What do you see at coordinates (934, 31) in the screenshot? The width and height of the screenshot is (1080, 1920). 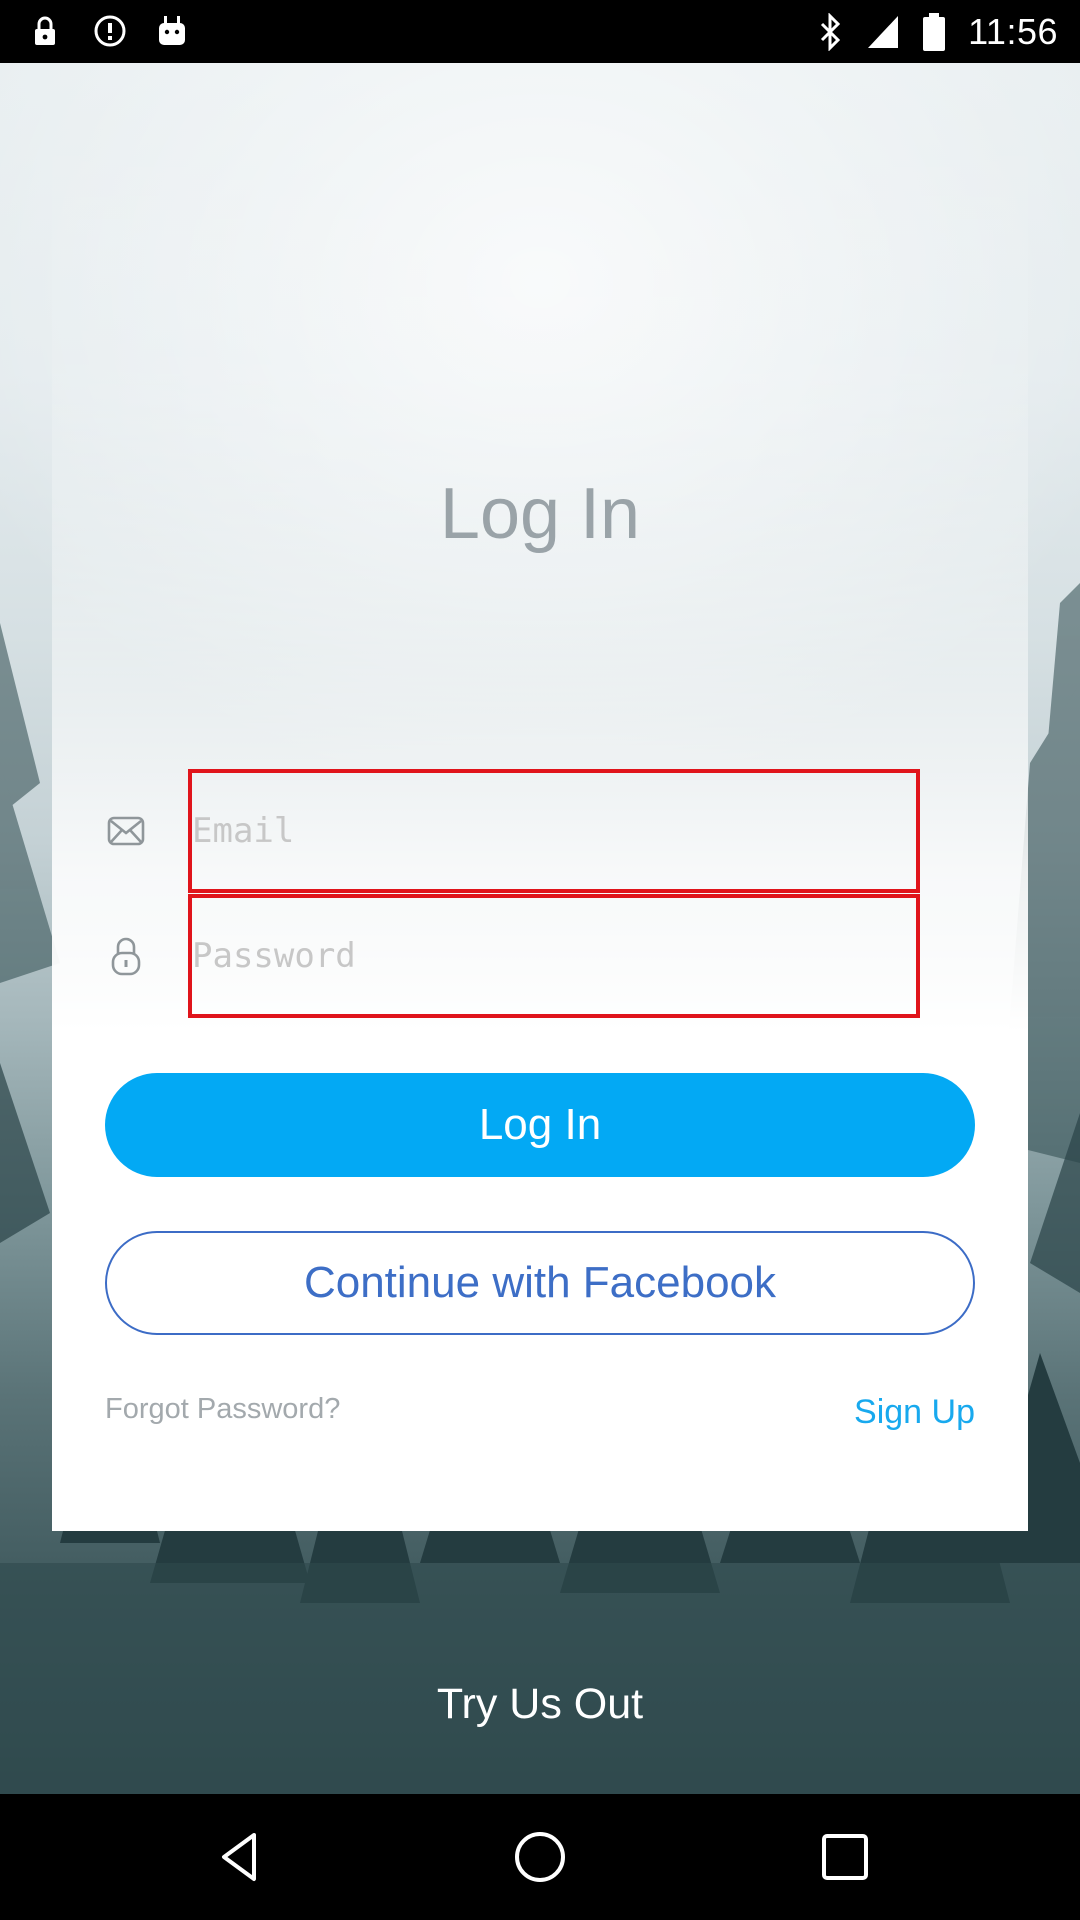 I see `battery-icon` at bounding box center [934, 31].